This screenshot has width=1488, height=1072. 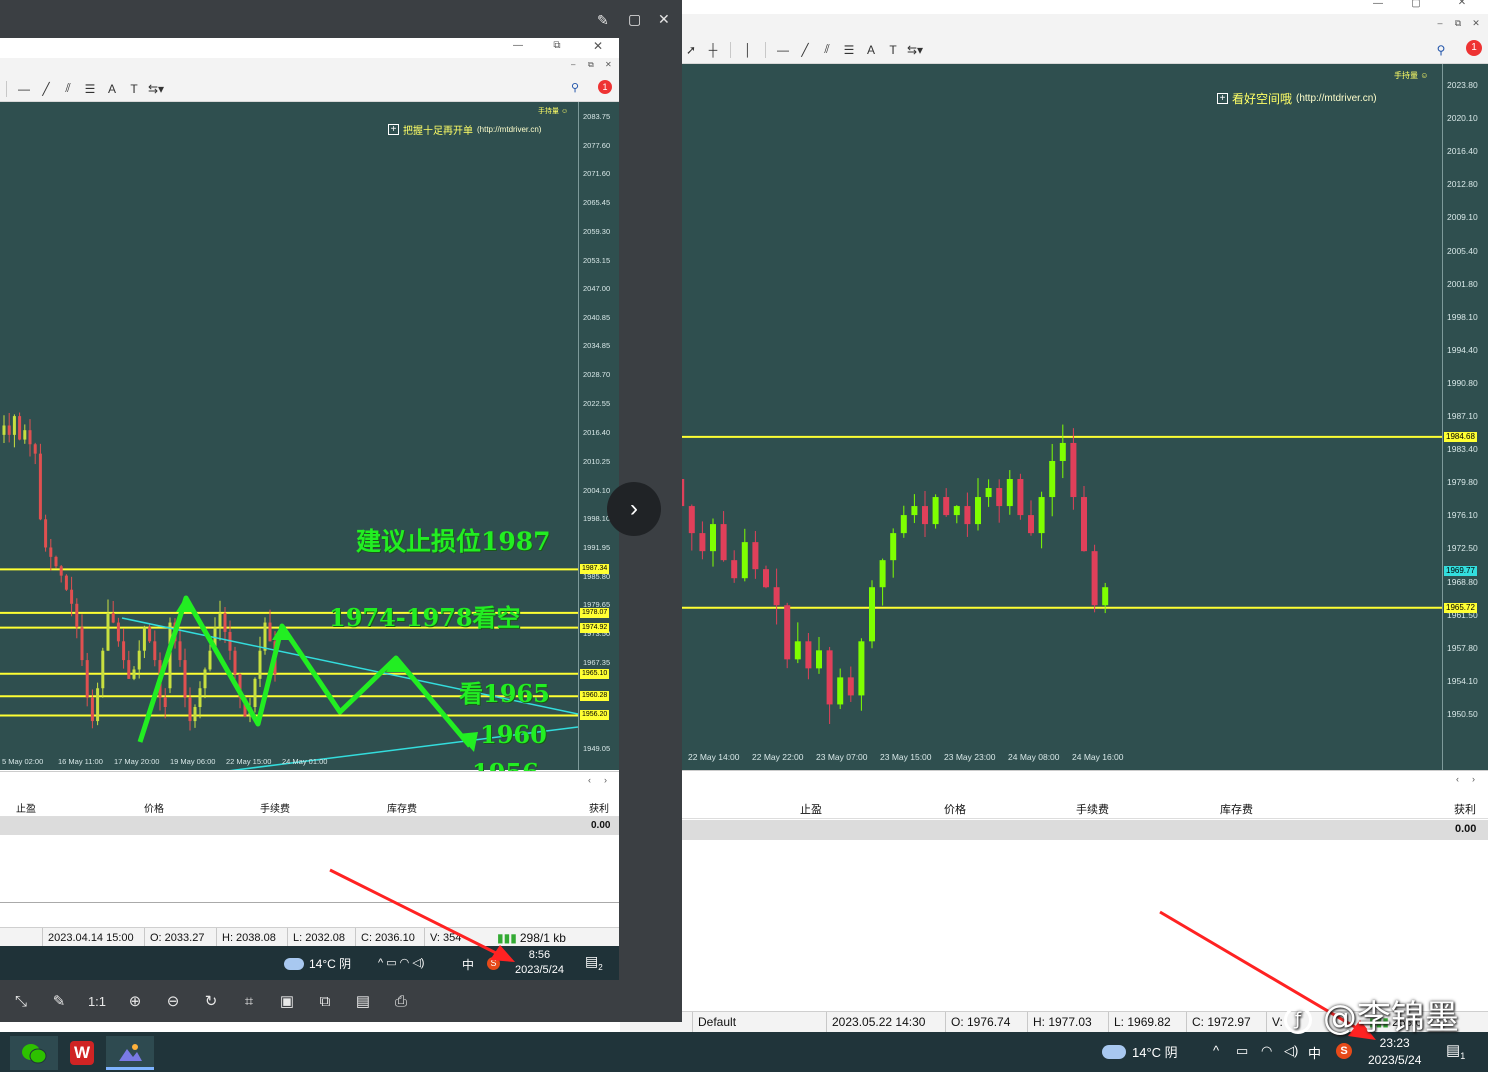 I want to click on status-profile: Default, so click(x=714, y=1022).